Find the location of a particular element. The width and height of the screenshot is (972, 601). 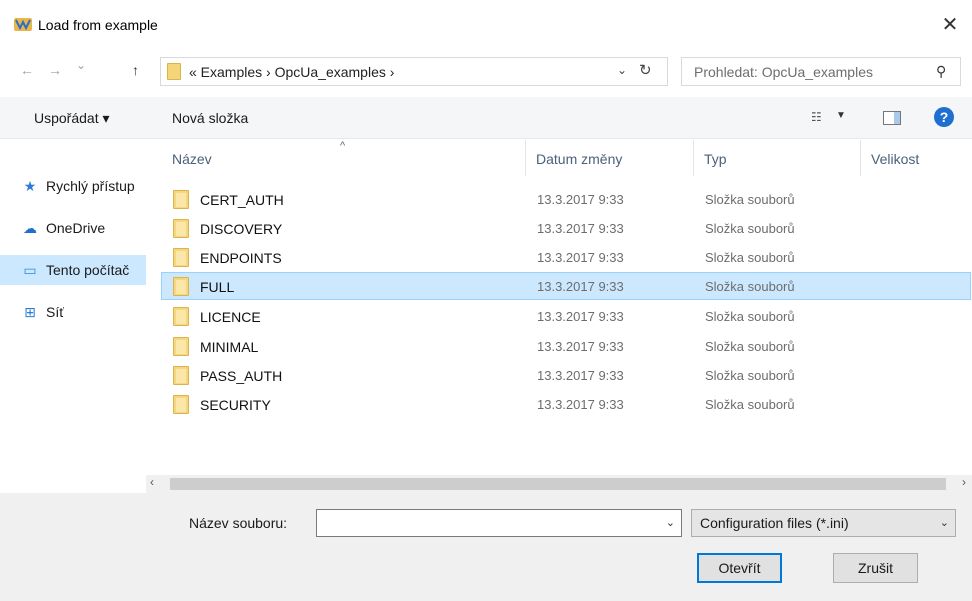

app-icon is located at coordinates (23, 24).